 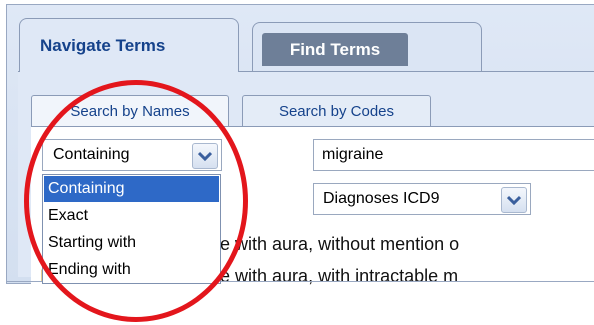 I want to click on code-system-value: Diagnoses ICD9, so click(x=381, y=198).